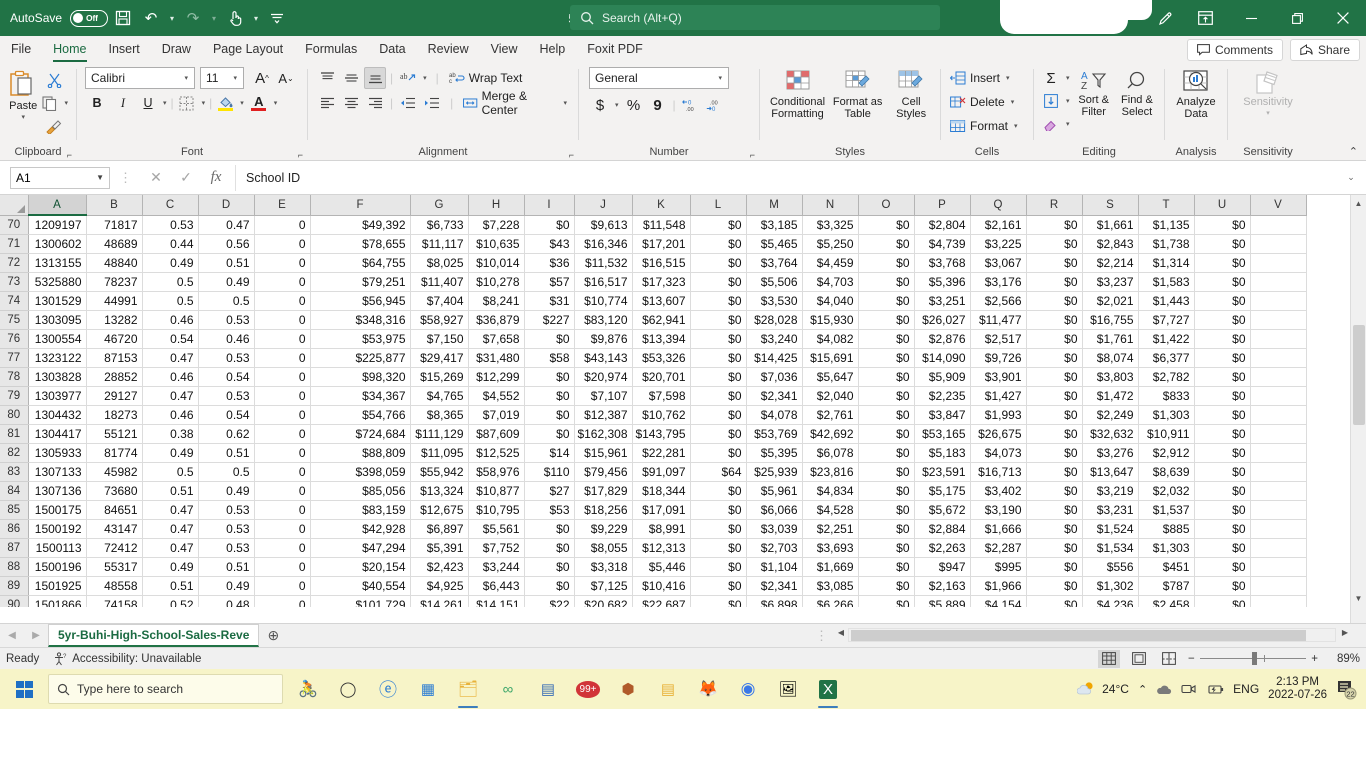  I want to click on cell-L79: $0, so click(718, 396).